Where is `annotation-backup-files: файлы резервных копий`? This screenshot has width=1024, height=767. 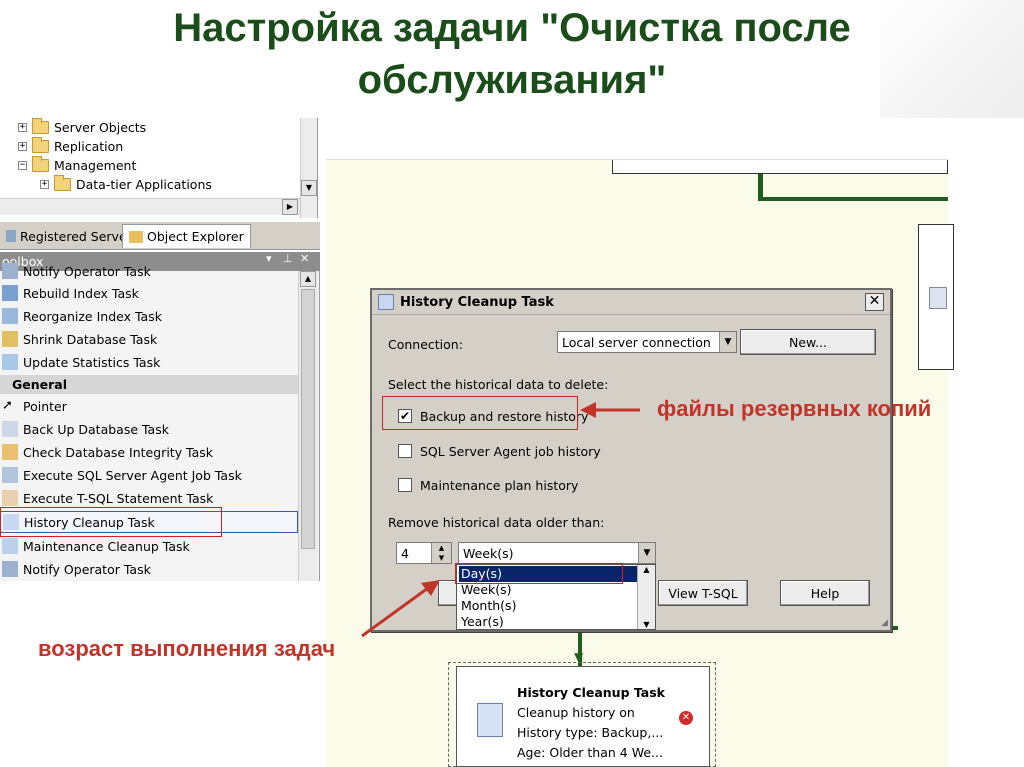 annotation-backup-files: файлы резервных копий is located at coordinates (794, 408).